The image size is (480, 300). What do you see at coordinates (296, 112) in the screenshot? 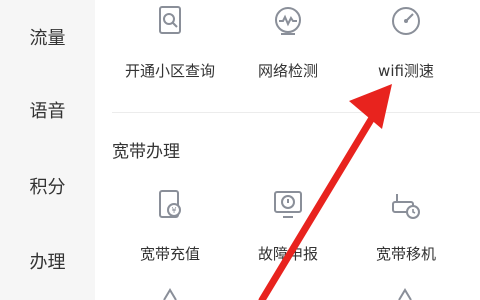
I see `section-divider` at bounding box center [296, 112].